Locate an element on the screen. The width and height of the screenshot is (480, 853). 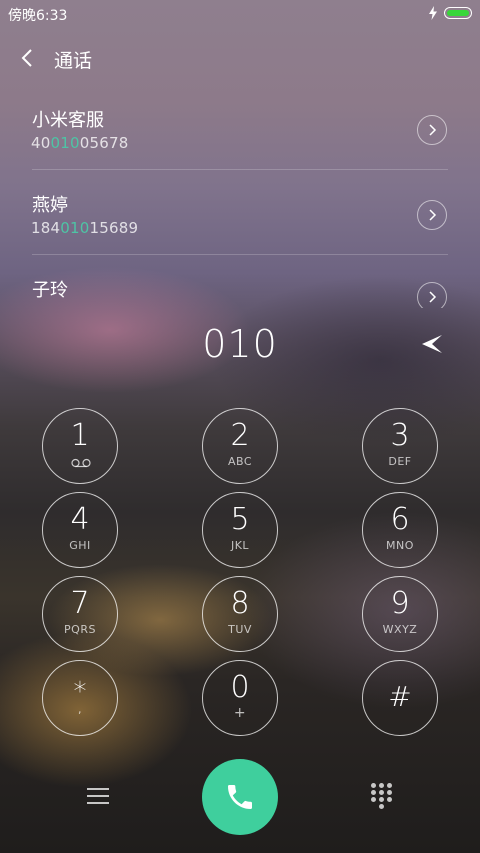
chevron-left-icon is located at coordinates (28, 58).